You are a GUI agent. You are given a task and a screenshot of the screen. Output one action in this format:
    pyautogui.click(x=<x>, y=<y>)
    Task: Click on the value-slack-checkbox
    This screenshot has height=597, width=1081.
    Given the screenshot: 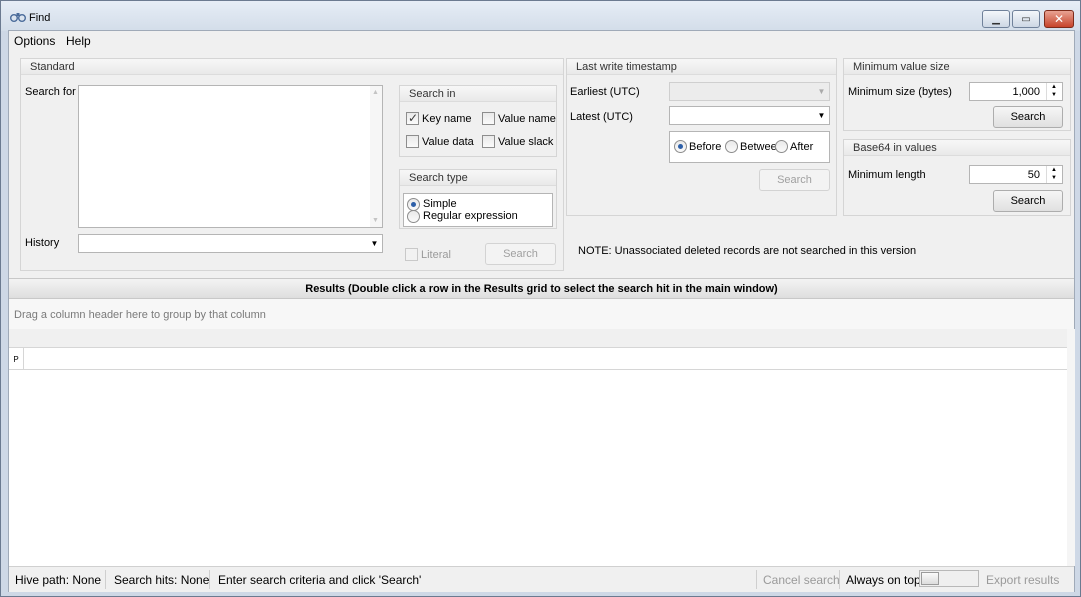 What is the action you would take?
    pyautogui.click(x=488, y=141)
    